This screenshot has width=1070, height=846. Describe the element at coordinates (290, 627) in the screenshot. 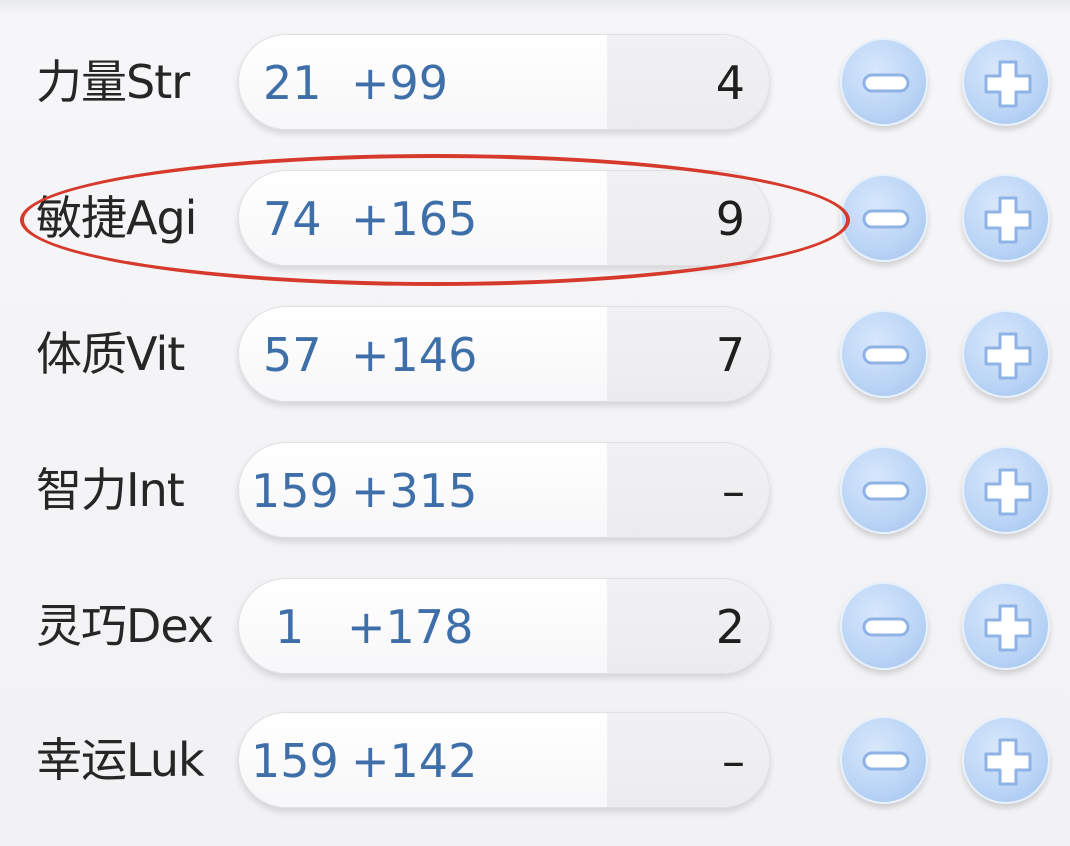

I see `stat-base-value: 1` at that location.